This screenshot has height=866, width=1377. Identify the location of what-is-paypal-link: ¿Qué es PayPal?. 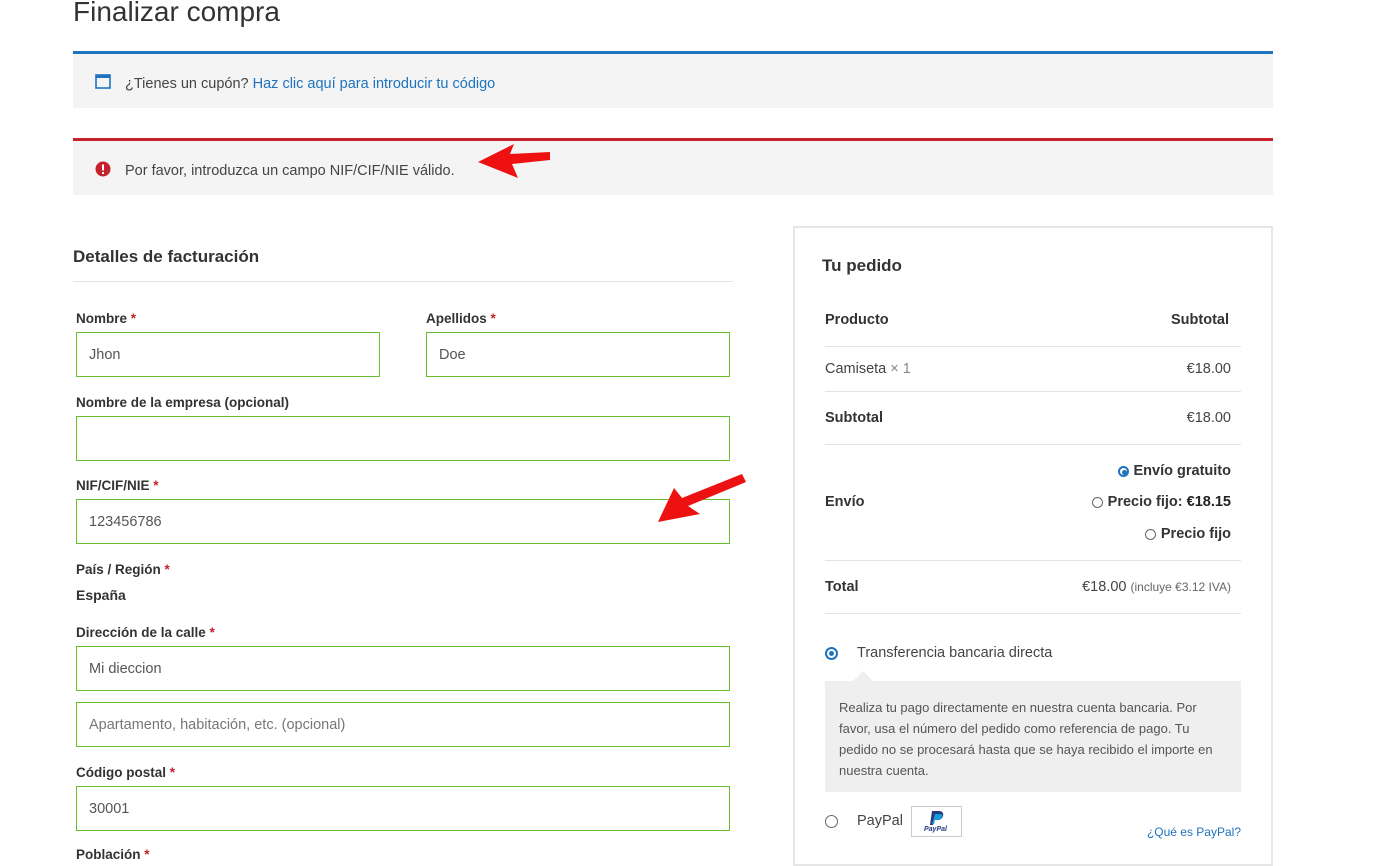
(1194, 832).